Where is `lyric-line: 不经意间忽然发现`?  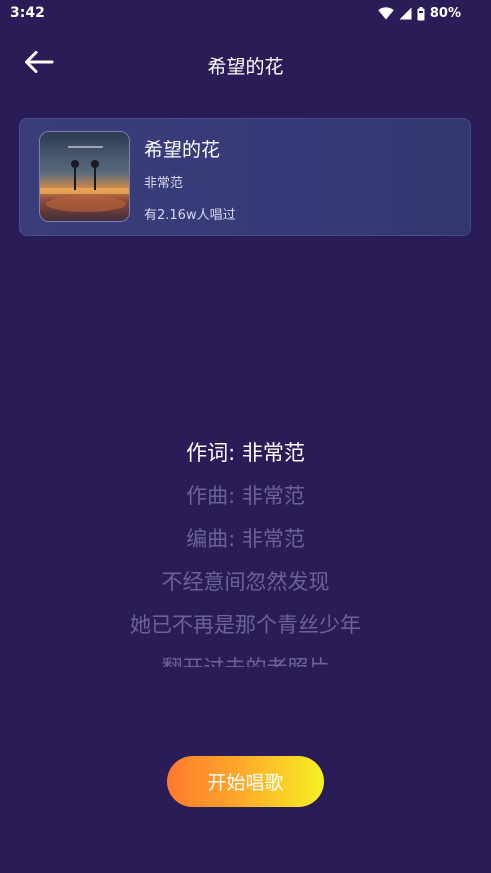
lyric-line: 不经意间忽然发现 is located at coordinates (245, 582).